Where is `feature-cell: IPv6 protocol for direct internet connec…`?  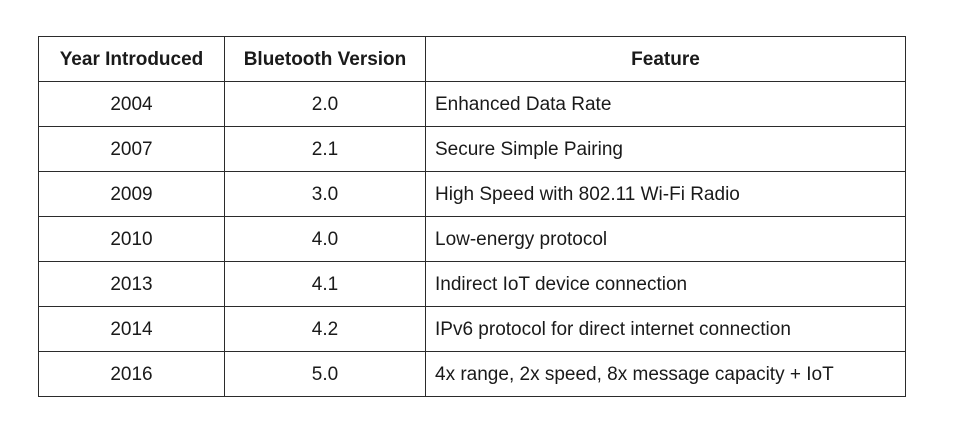
feature-cell: IPv6 protocol for direct internet connec… is located at coordinates (665, 329).